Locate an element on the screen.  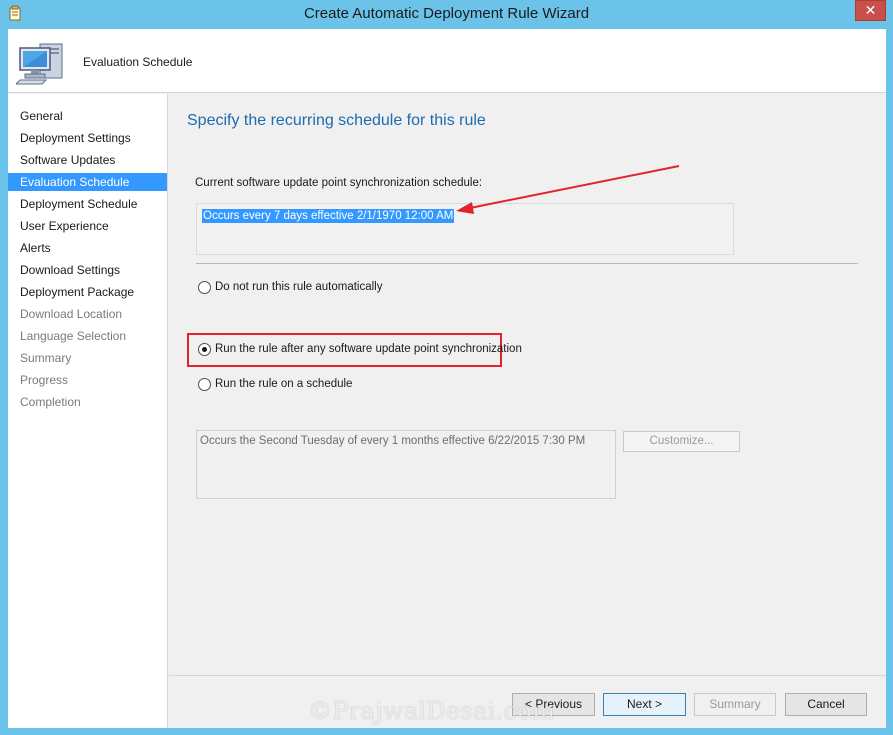
nav-item-download-location: Download Location is located at coordinates (71, 314).